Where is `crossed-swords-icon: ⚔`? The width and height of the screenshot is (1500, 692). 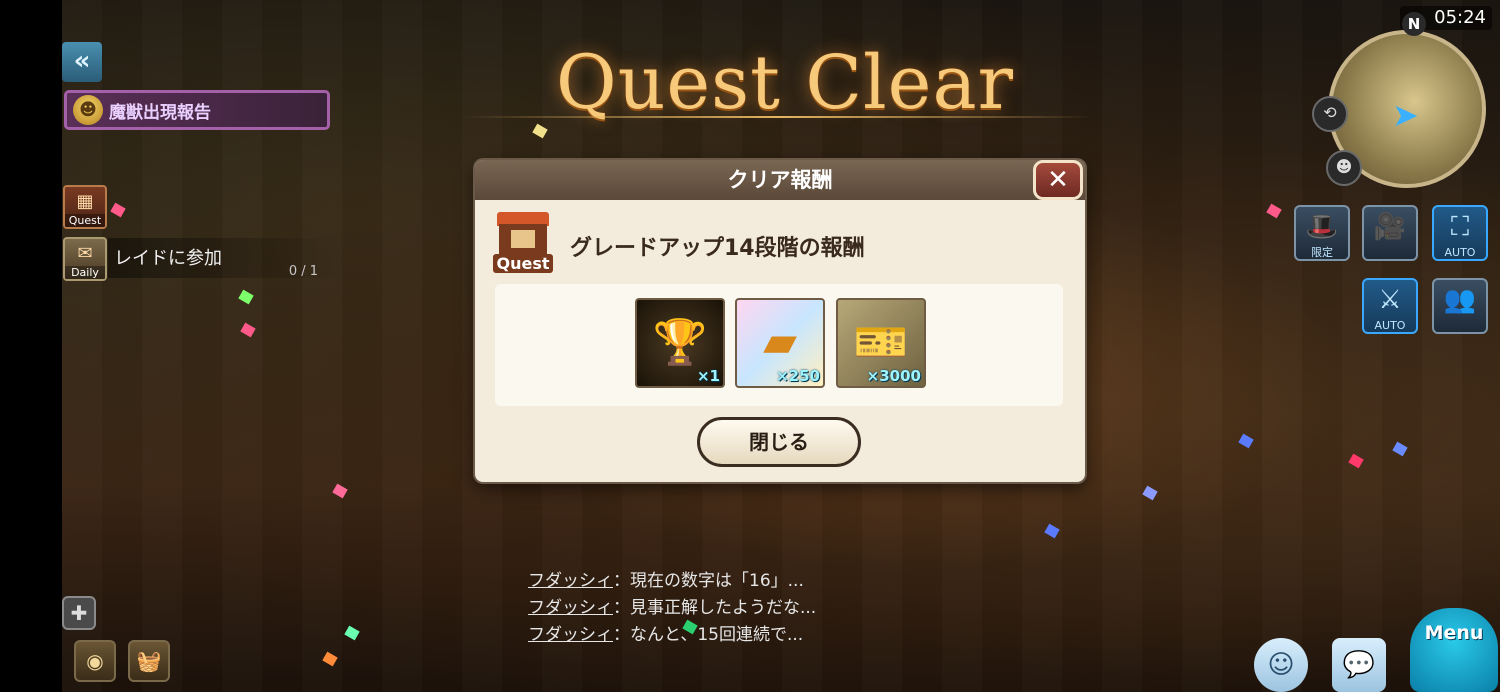 crossed-swords-icon: ⚔ is located at coordinates (1390, 300).